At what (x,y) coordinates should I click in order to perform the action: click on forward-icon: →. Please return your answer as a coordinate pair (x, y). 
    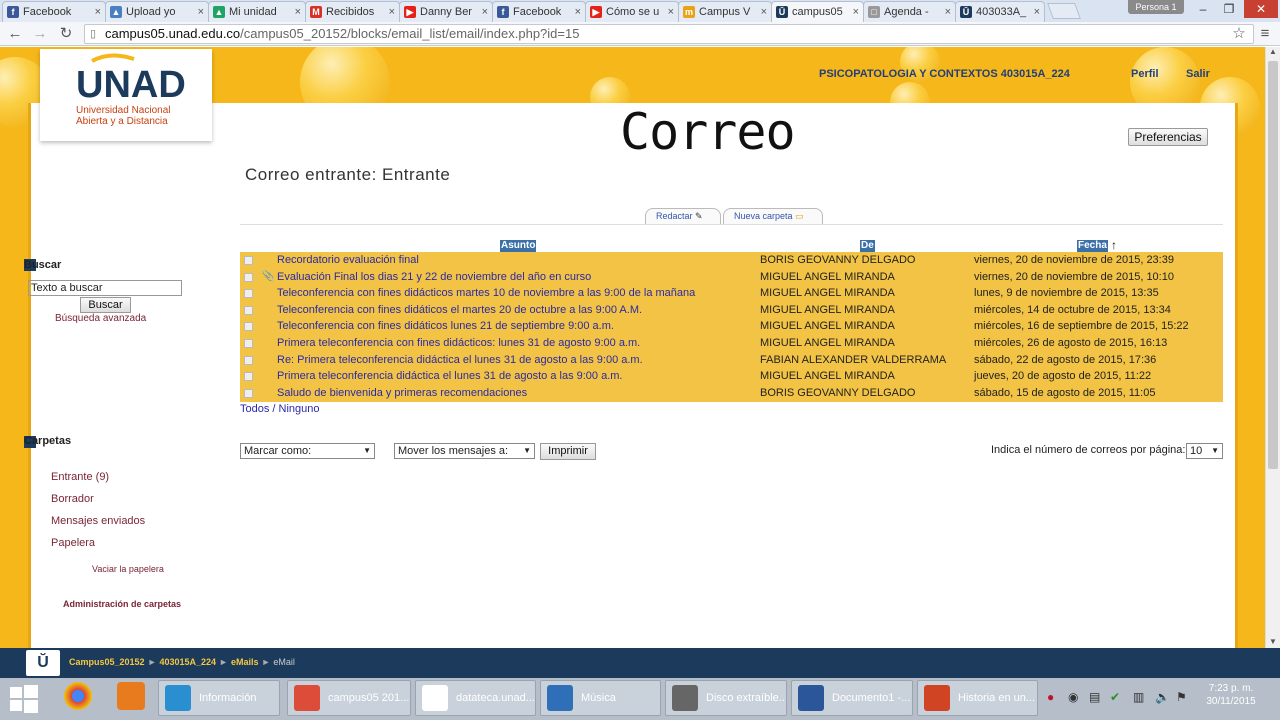
    Looking at the image, I should click on (40, 34).